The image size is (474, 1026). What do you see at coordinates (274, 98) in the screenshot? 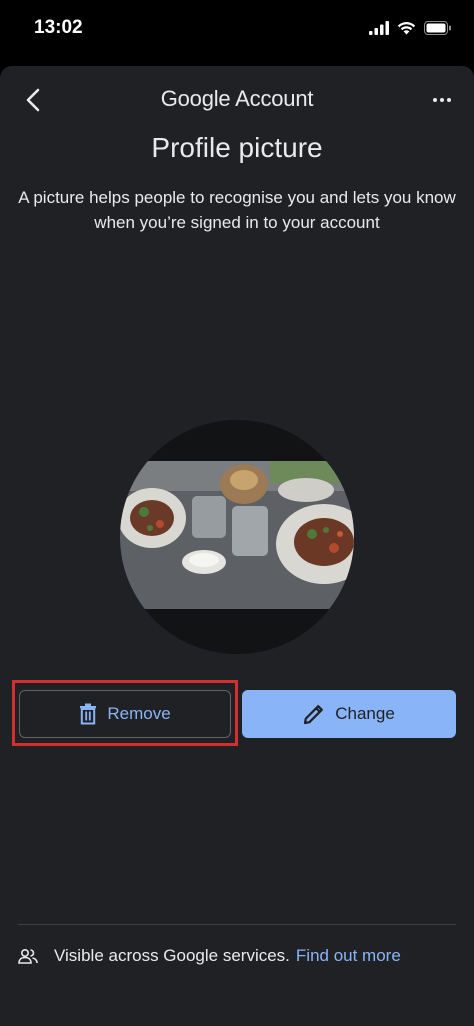
I see `brand-account: Account` at bounding box center [274, 98].